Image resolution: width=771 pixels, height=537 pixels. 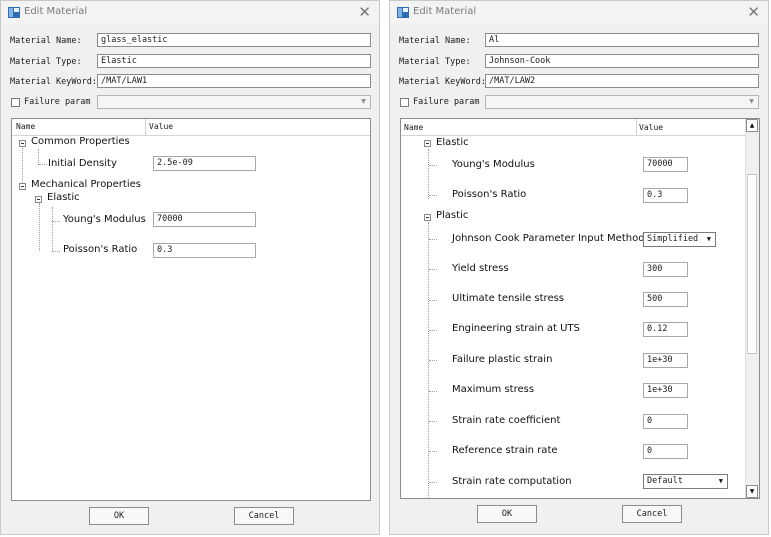 What do you see at coordinates (665, 481) in the screenshot?
I see `strain-rate-computation-value: Default` at bounding box center [665, 481].